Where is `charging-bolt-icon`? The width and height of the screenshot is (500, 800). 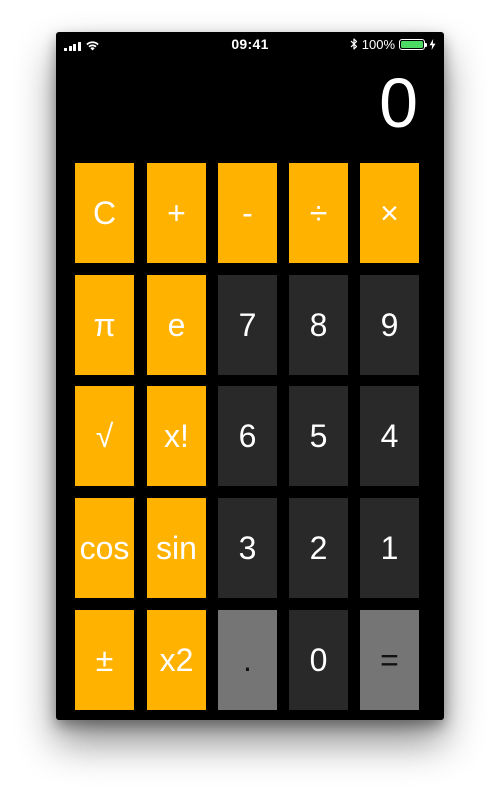
charging-bolt-icon is located at coordinates (432, 44).